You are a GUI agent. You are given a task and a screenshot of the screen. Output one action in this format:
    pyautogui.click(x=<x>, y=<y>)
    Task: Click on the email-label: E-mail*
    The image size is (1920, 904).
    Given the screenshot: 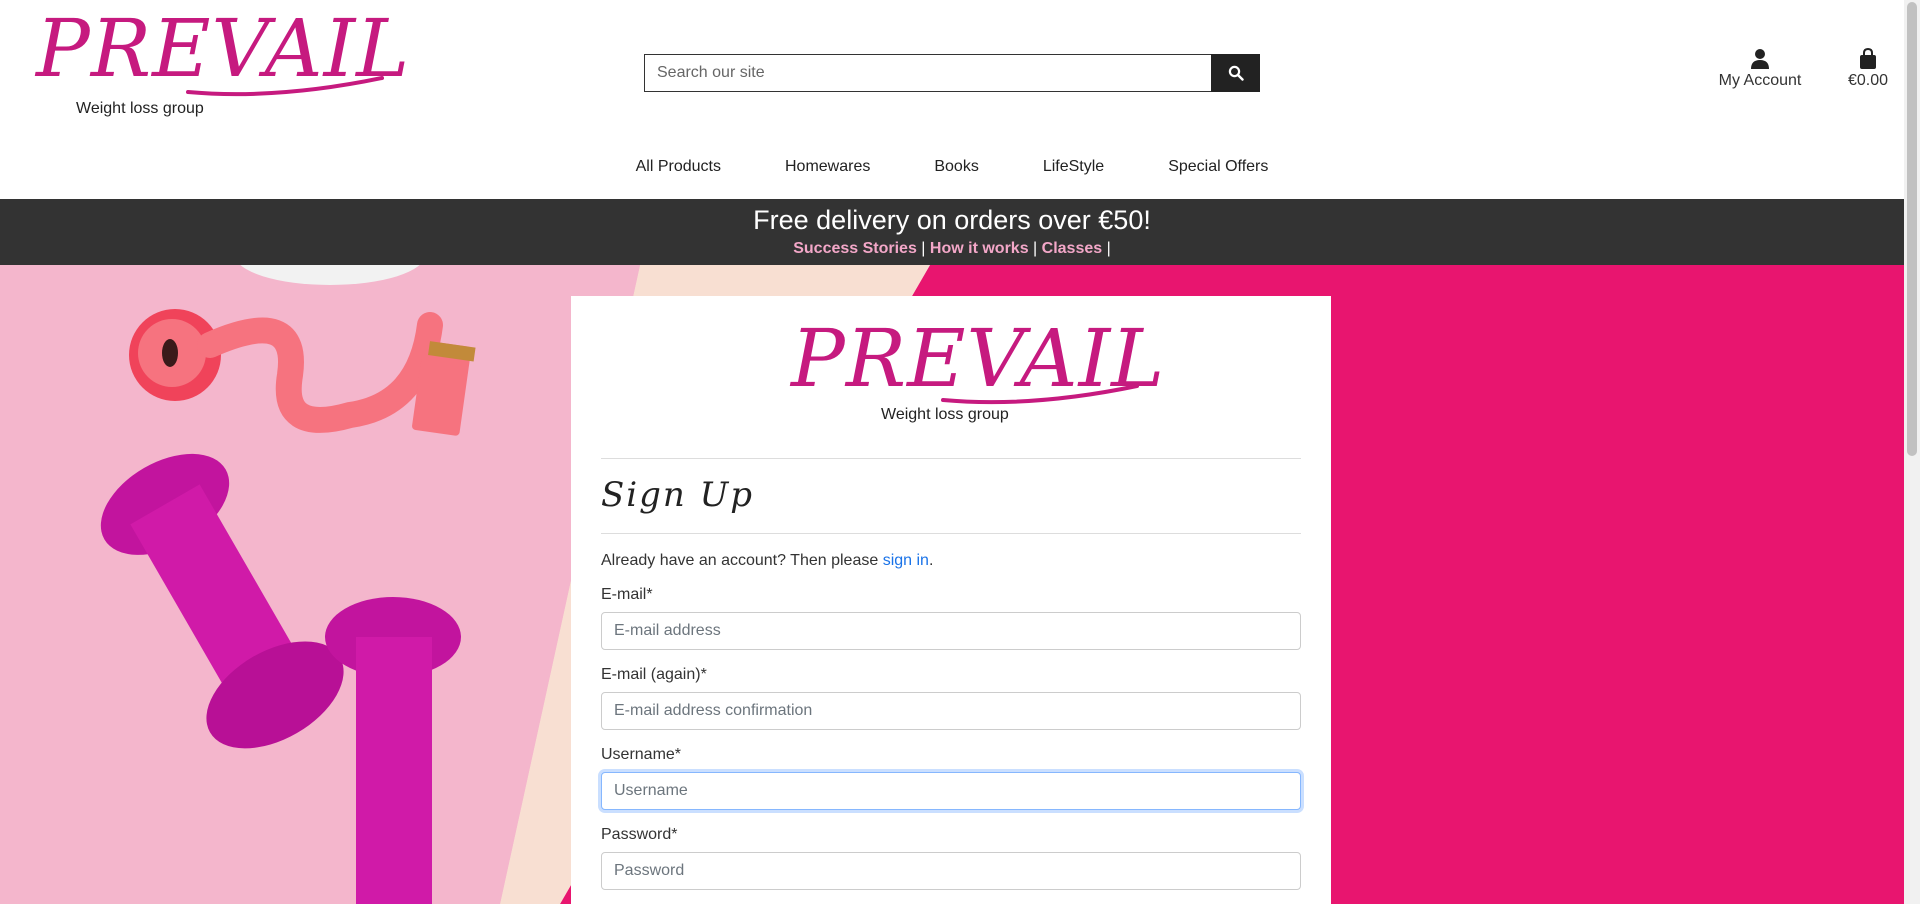 What is the action you would take?
    pyautogui.click(x=627, y=594)
    